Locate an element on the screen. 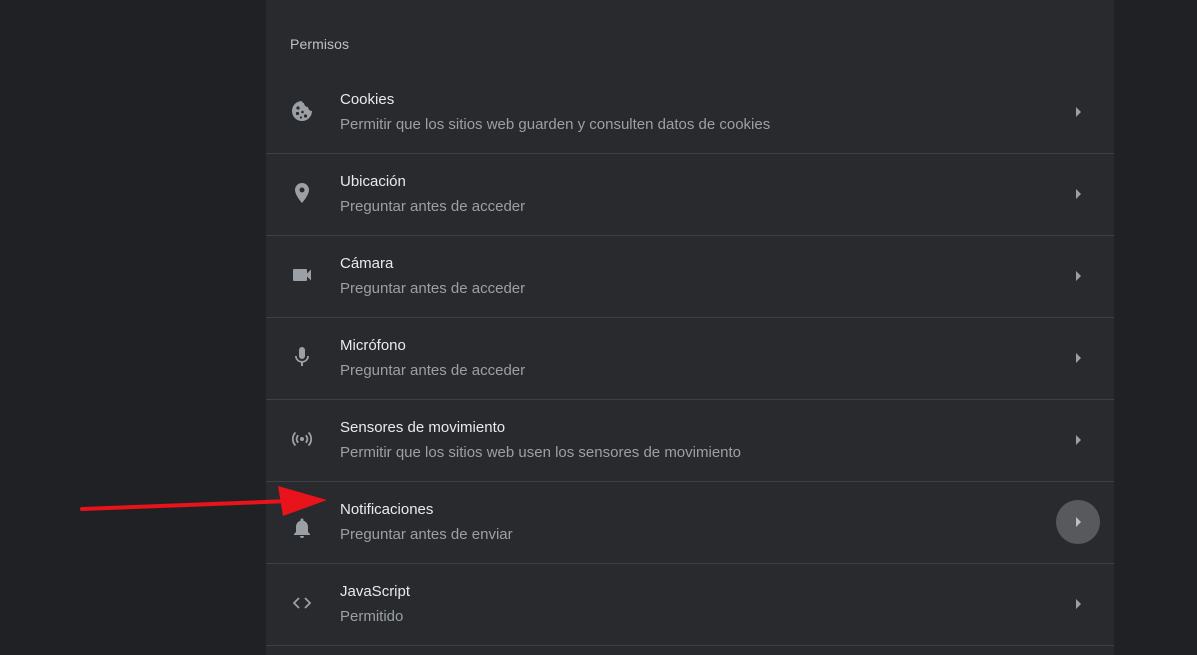 Image resolution: width=1197 pixels, height=655 pixels. row-description: Preguntar antes de enviar is located at coordinates (426, 534).